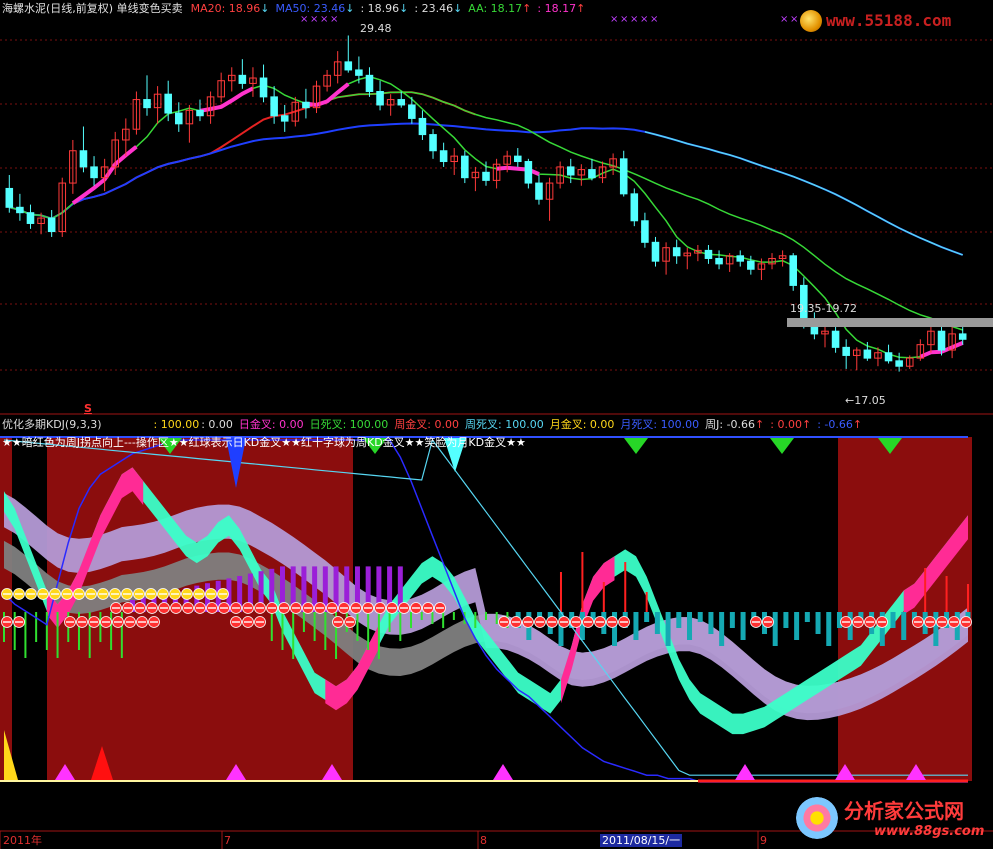 The height and width of the screenshot is (849, 993). Describe the element at coordinates (641, 840) in the screenshot. I see `x-label-cursor-date: 2011/08/15/一` at that location.